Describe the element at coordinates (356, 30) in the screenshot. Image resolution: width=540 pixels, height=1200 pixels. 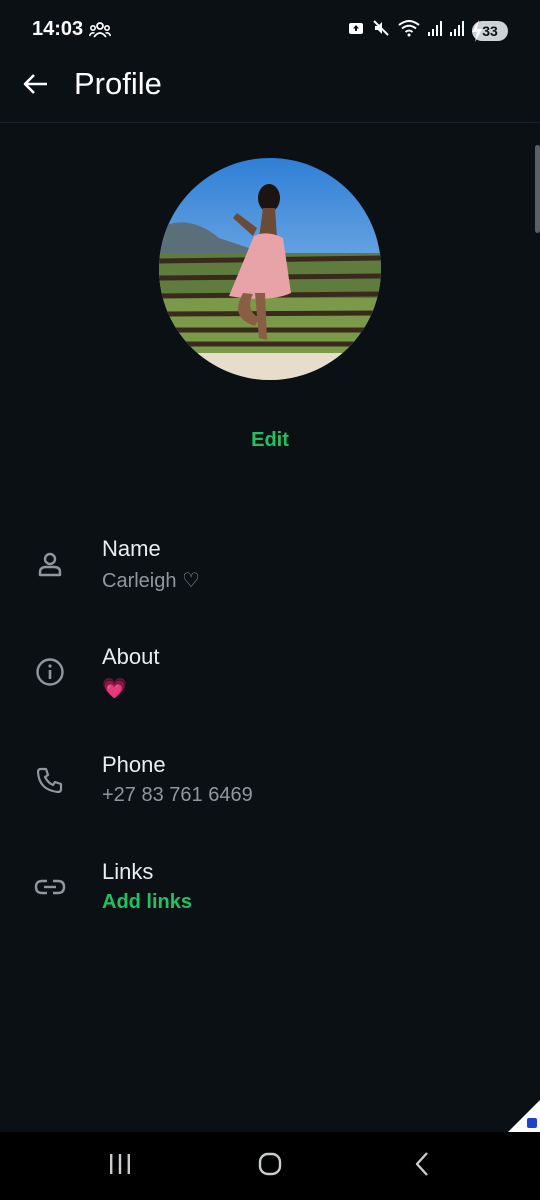
I see `upload-icon` at that location.